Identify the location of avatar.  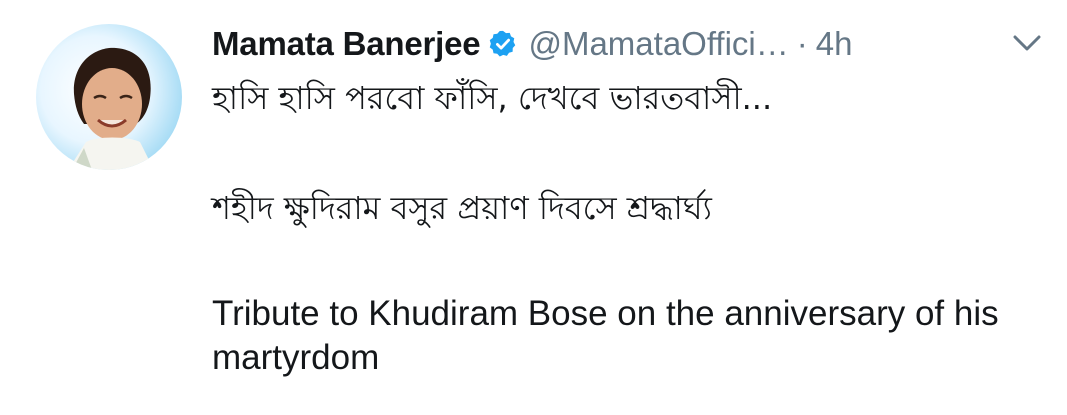
(109, 97).